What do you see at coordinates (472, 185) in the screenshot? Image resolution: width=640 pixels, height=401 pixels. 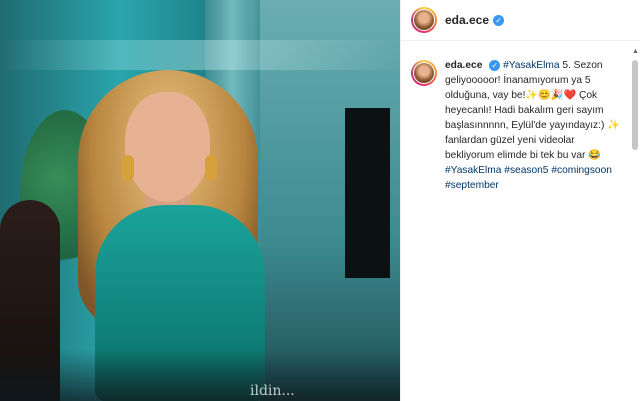 I see `hashtag-link: #september` at bounding box center [472, 185].